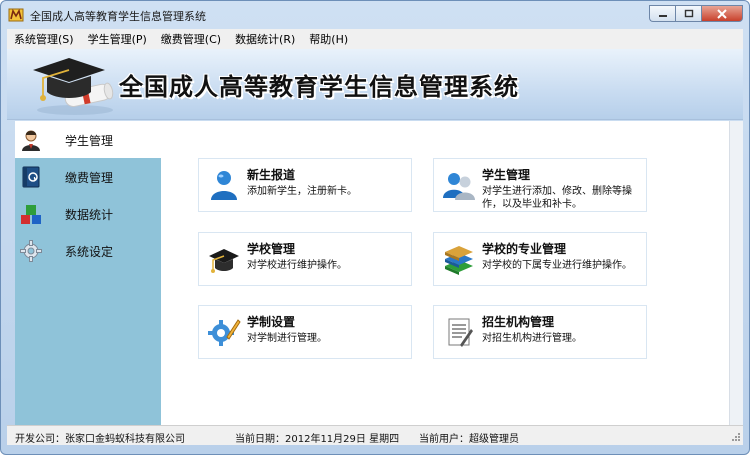  I want to click on payment-book-icon, so click(31, 177).